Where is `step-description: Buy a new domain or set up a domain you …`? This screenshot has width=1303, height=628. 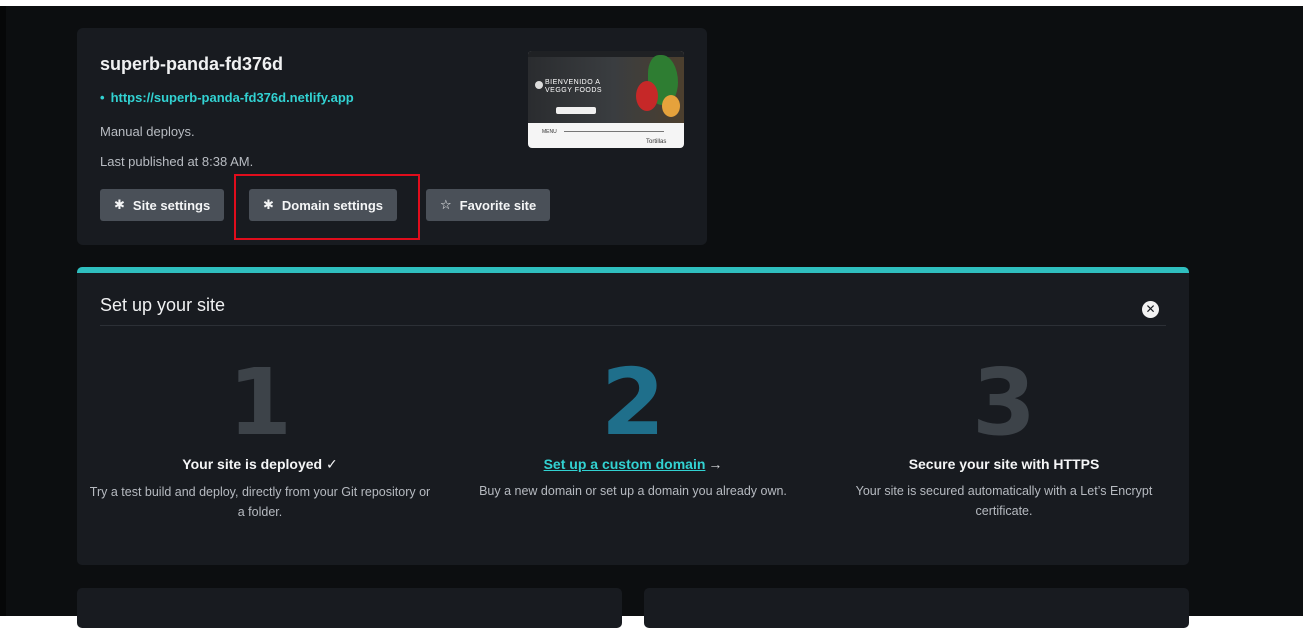
step-description: Buy a new domain or set up a domain you … is located at coordinates (633, 491).